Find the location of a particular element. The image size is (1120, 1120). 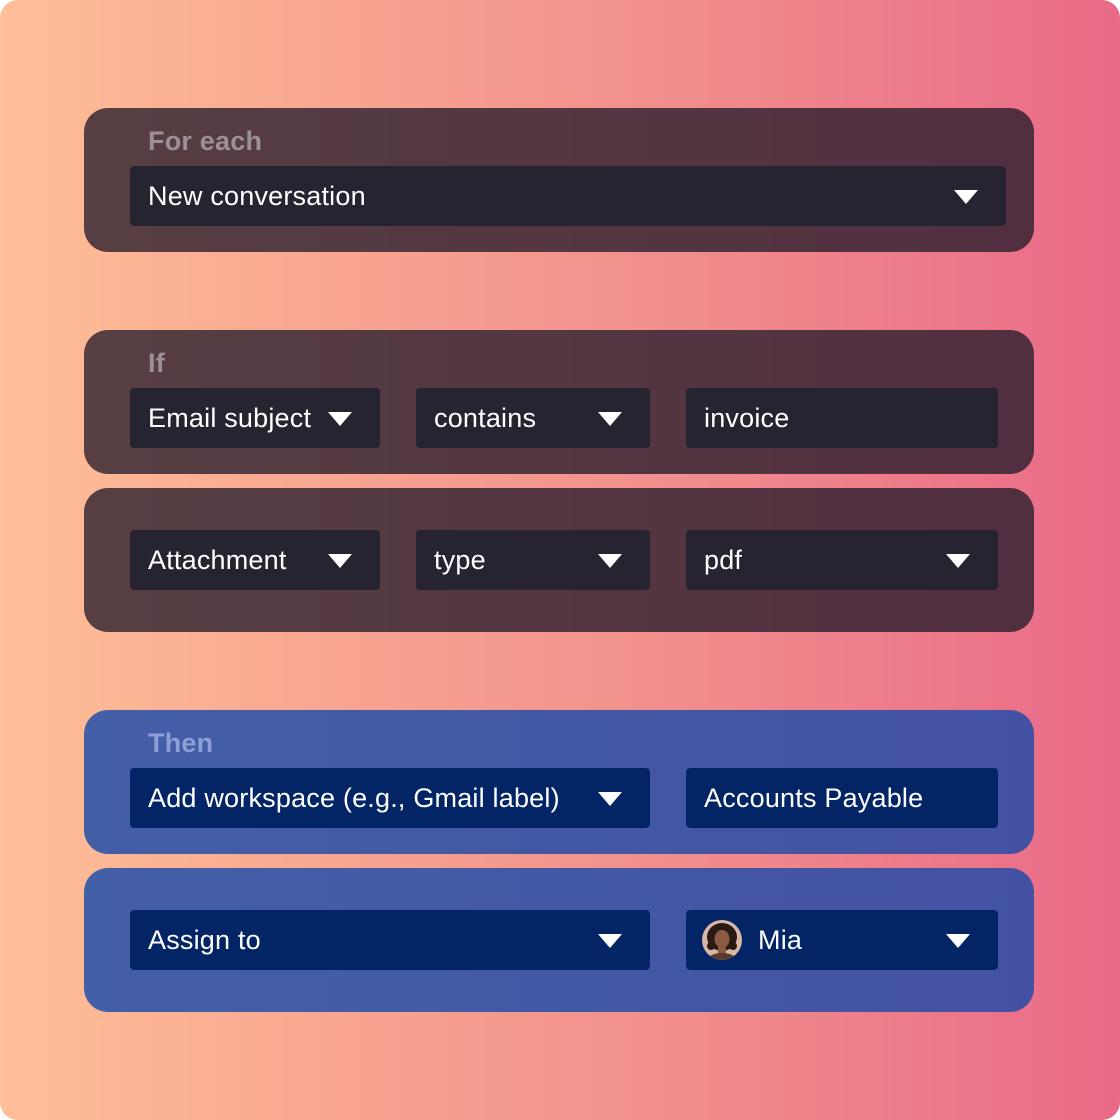

for-each-panel: For each New conversation is located at coordinates (559, 180).